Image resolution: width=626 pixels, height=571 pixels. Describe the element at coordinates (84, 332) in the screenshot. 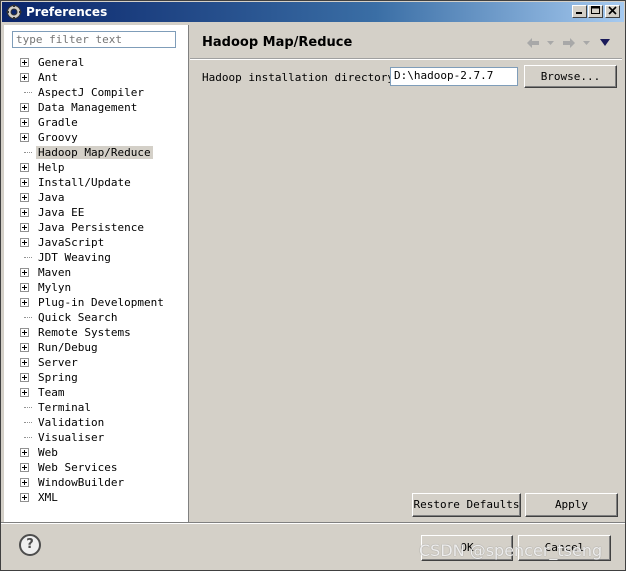

I see `tree-item-label: Remote Systems` at that location.